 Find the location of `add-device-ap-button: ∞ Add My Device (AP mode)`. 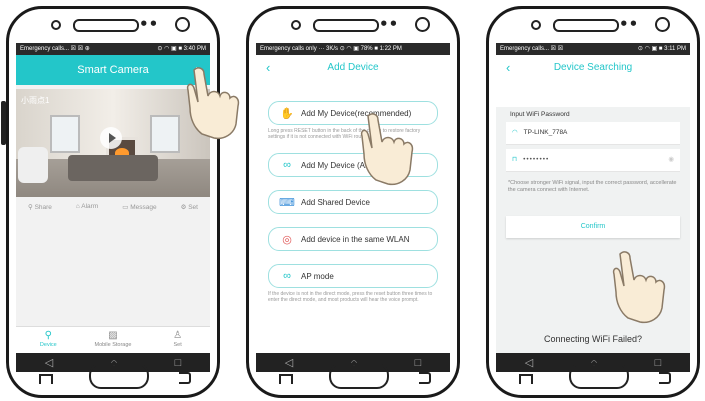

add-device-ap-button: ∞ Add My Device (AP mode) is located at coordinates (353, 165).